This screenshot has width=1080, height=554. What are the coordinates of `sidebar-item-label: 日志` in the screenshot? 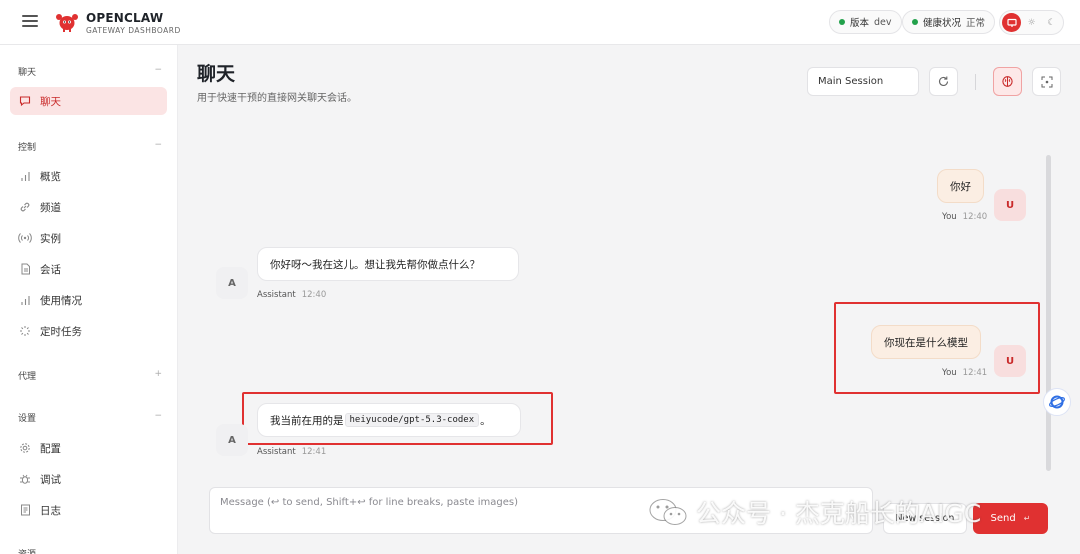 It's located at (50, 510).